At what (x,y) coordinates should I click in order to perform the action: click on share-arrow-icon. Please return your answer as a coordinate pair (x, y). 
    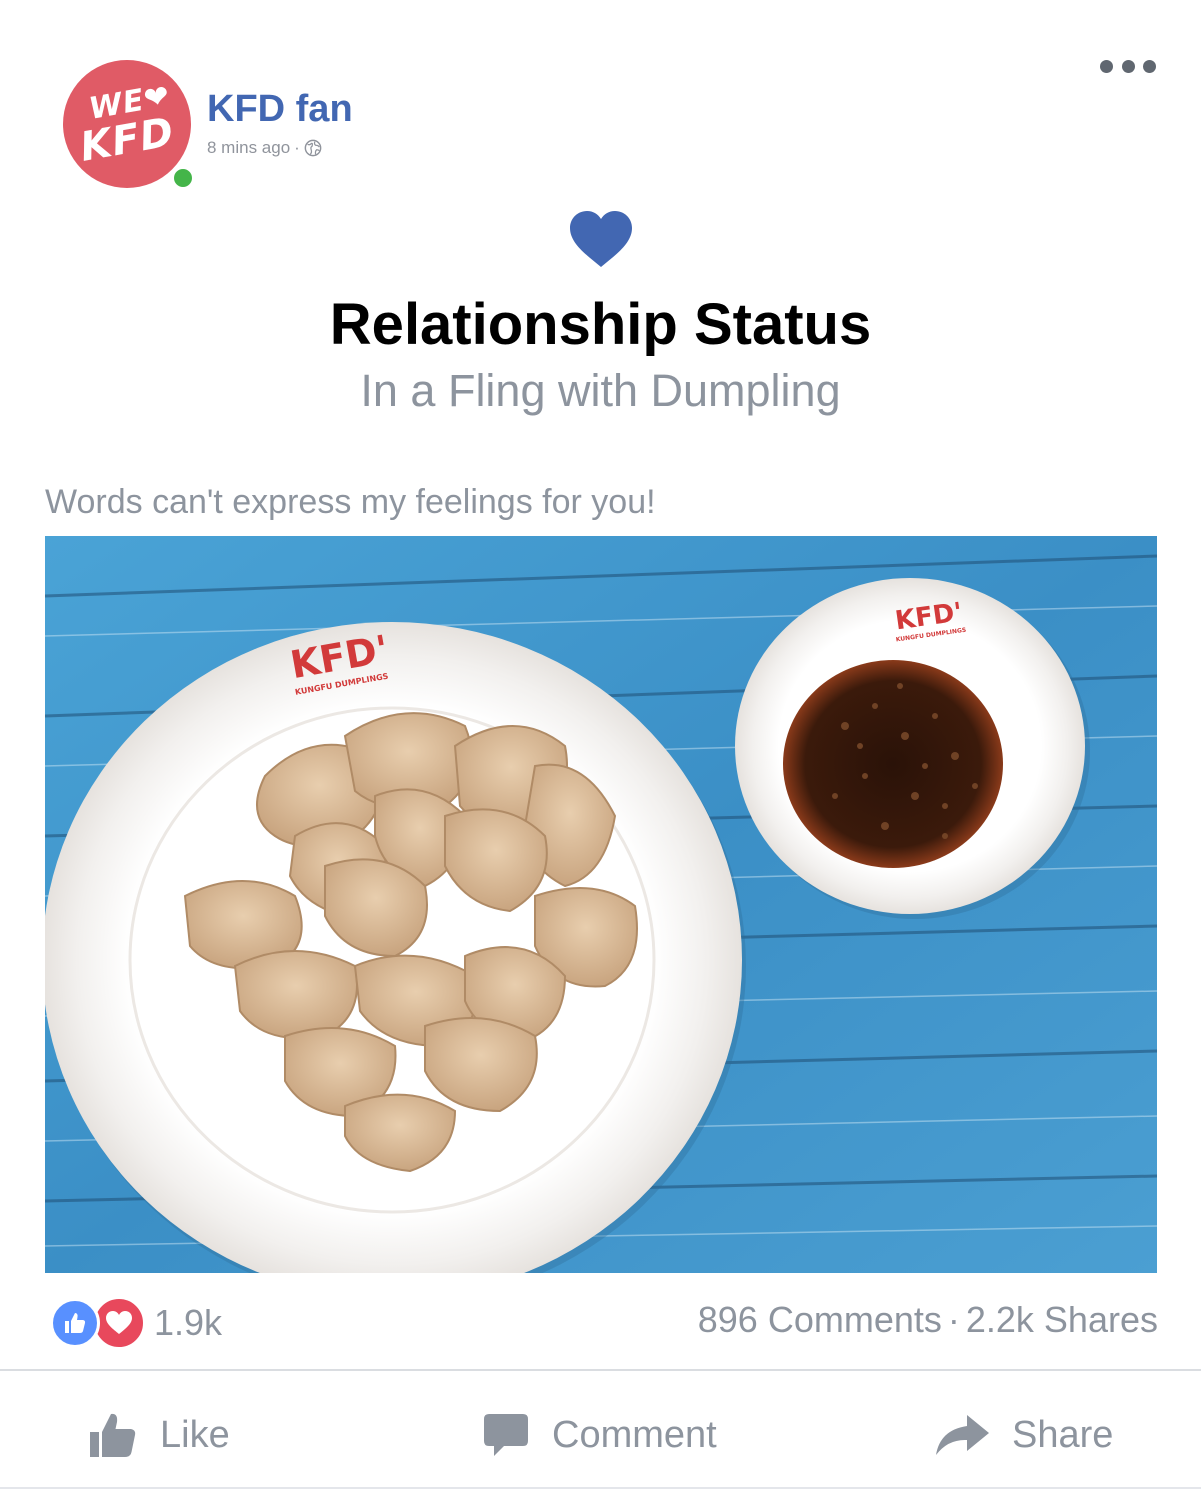
    Looking at the image, I should click on (962, 1435).